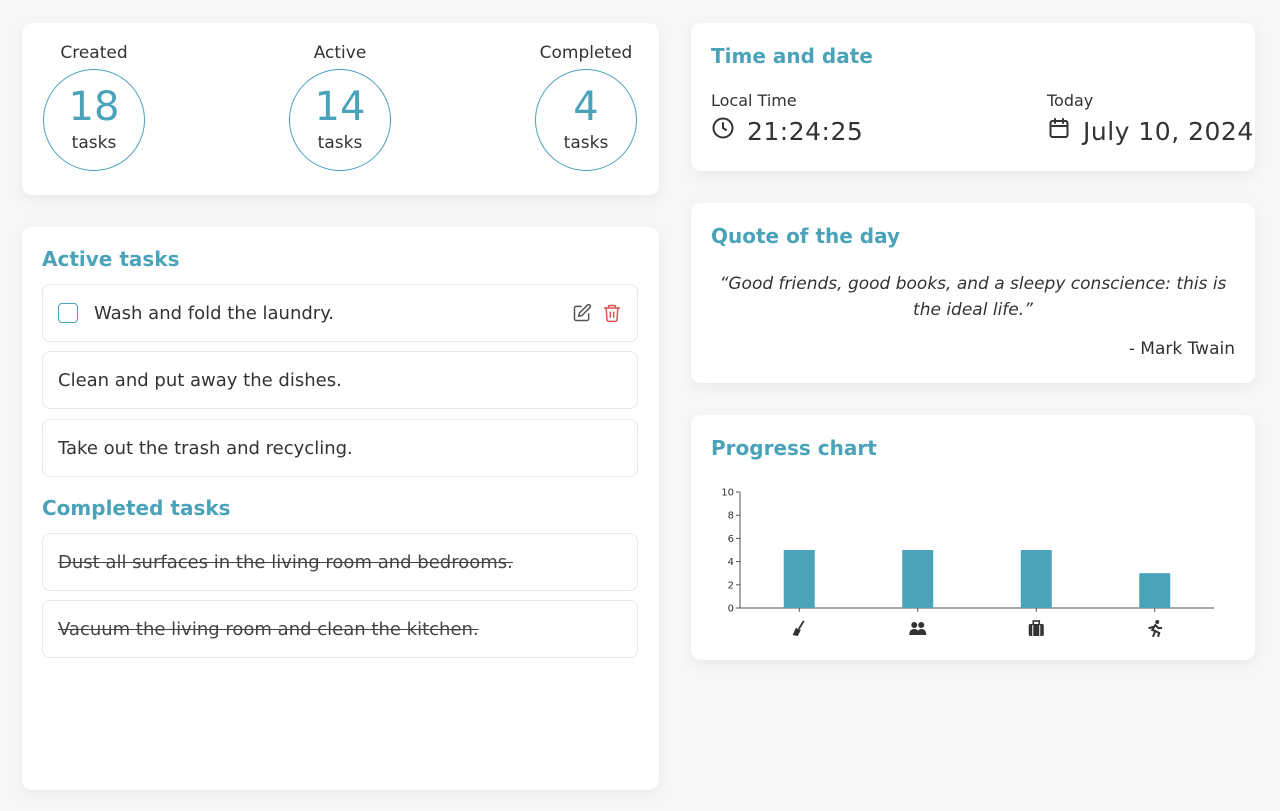  Describe the element at coordinates (1036, 628) in the screenshot. I see `briefcase-icon` at that location.